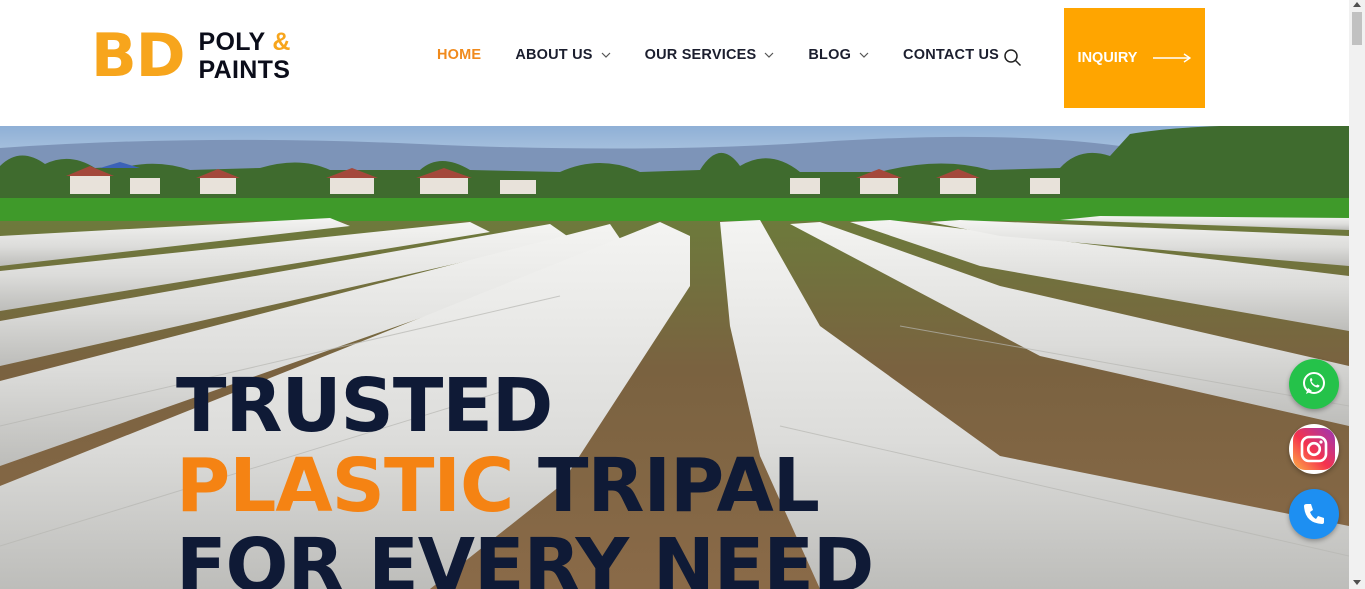 The width and height of the screenshot is (1365, 589). What do you see at coordinates (1357, 294) in the screenshot?
I see `page-scrollbar` at bounding box center [1357, 294].